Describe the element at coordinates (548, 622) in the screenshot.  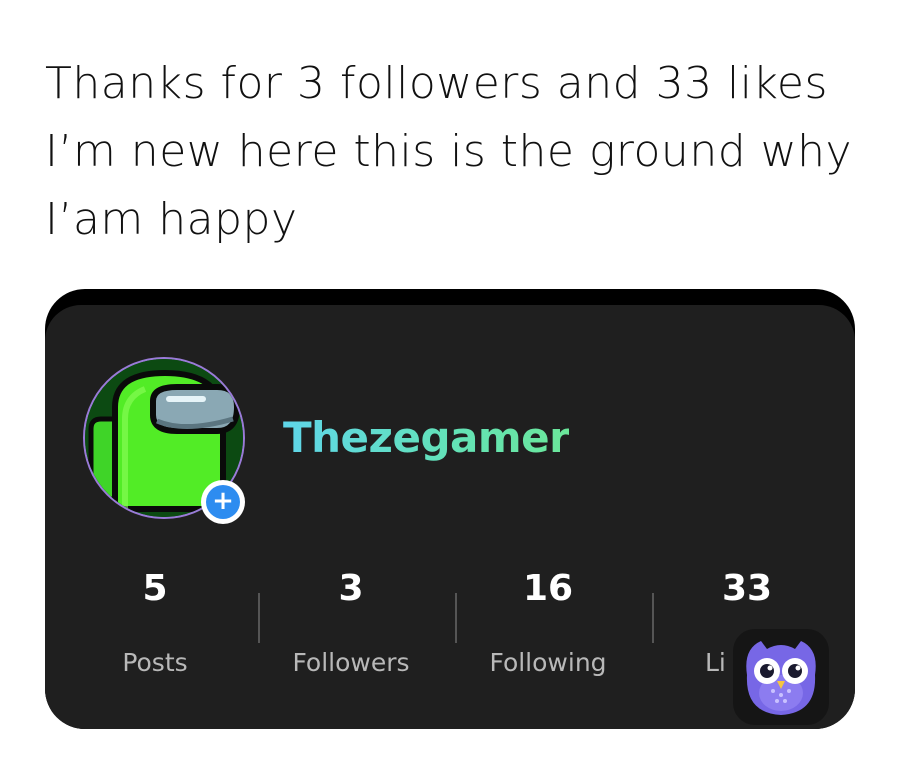
I see `stat-following: 16 Following` at that location.